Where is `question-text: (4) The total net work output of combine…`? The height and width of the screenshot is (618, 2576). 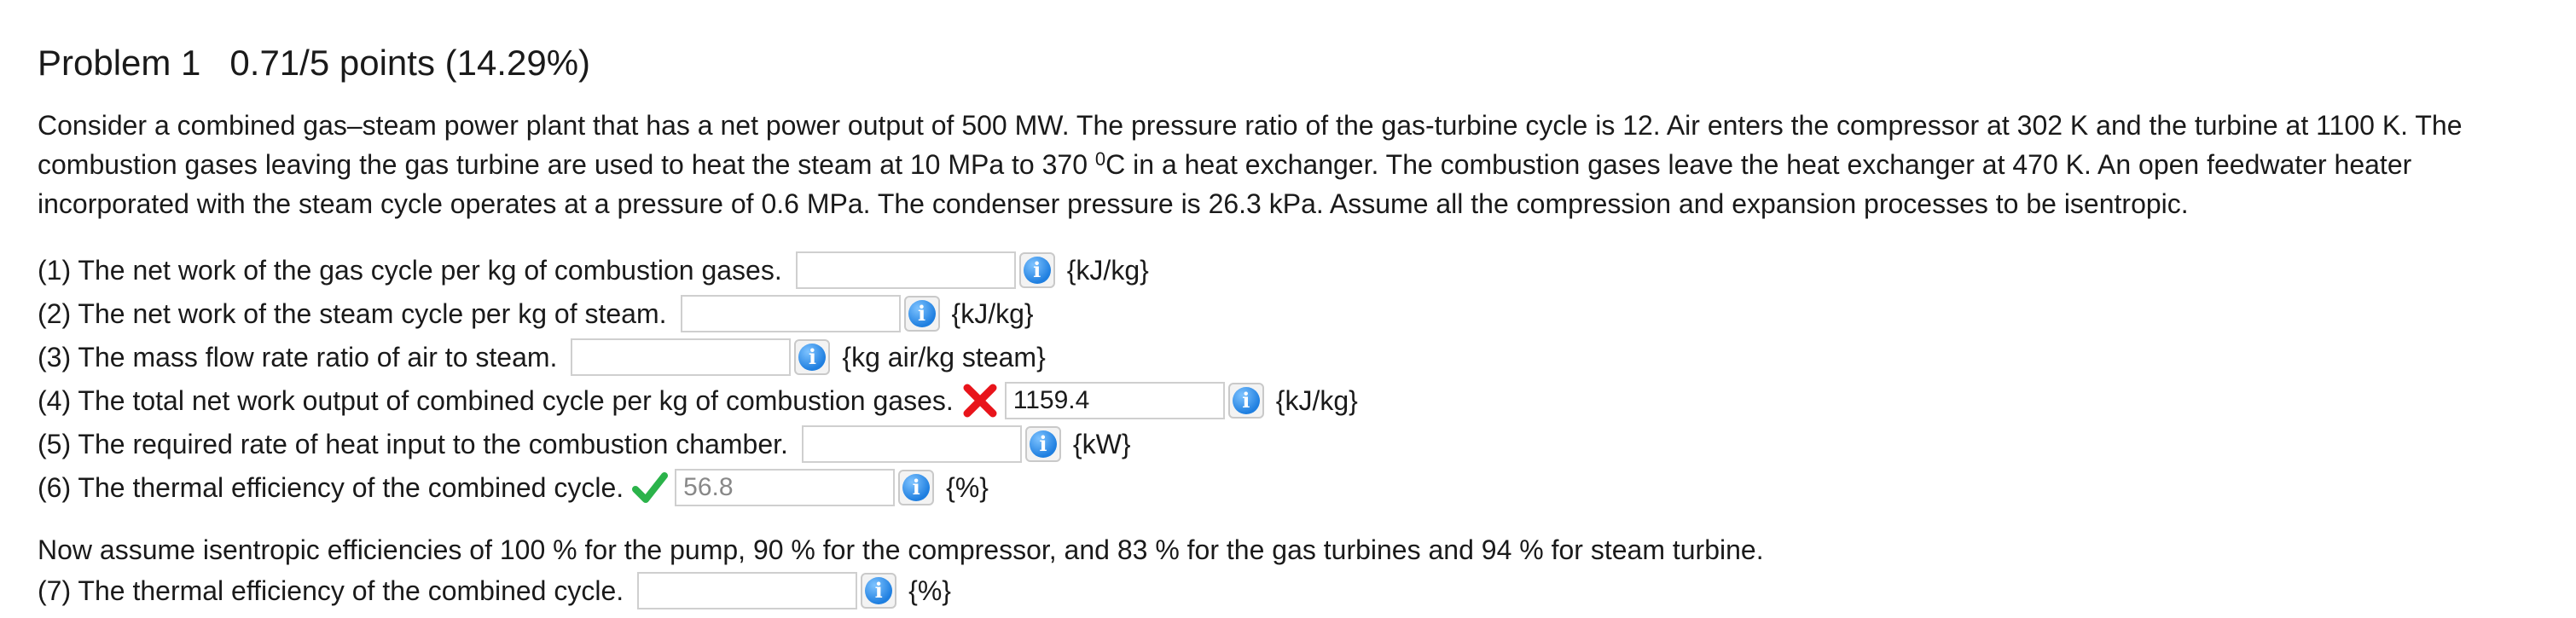
question-text: (4) The total net work output of combine… is located at coordinates (496, 400).